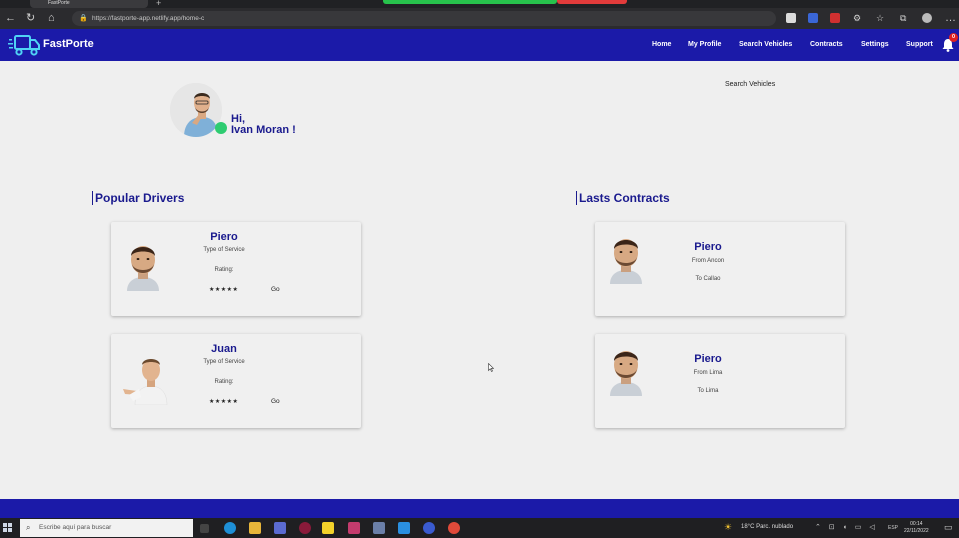 Image resolution: width=959 pixels, height=538 pixels. Describe the element at coordinates (354, 528) in the screenshot. I see `app-icon` at that location.